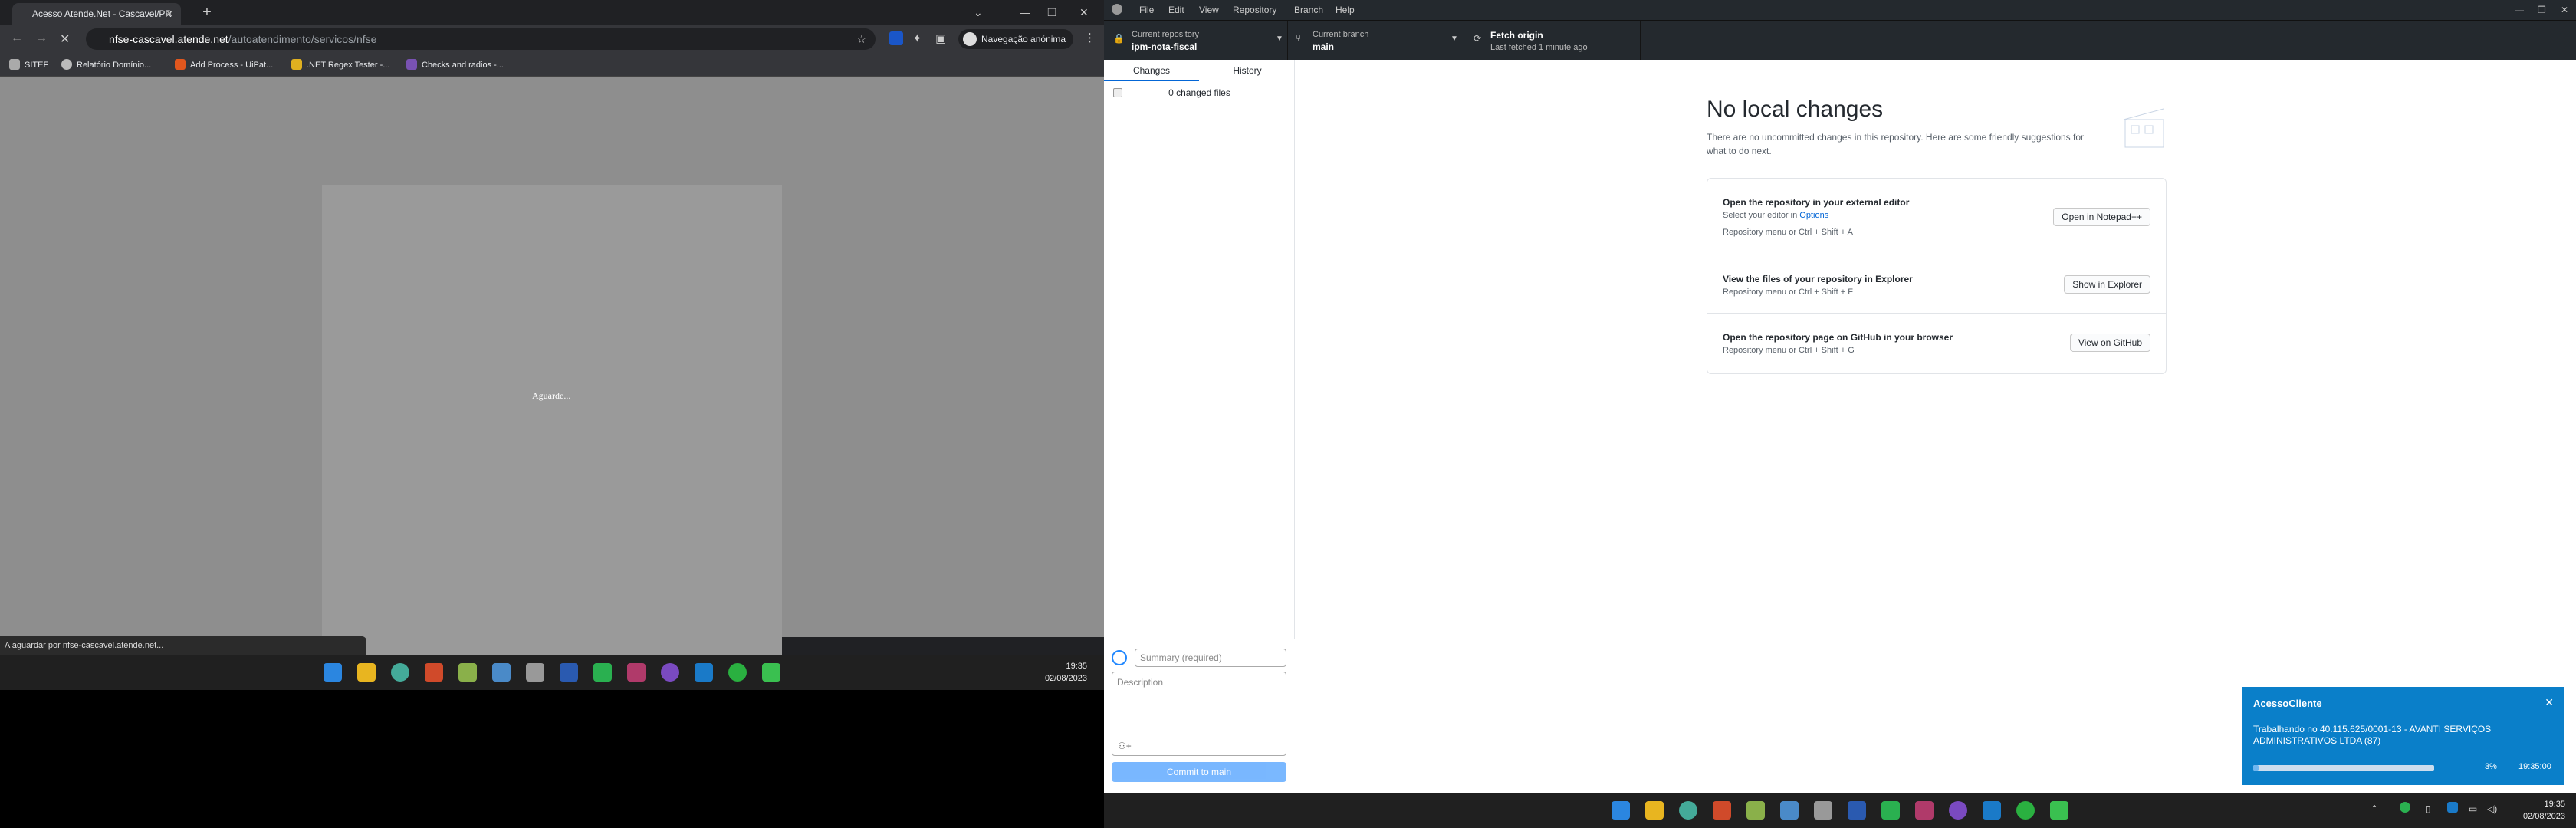  Describe the element at coordinates (1762, 215) in the screenshot. I see `card-line-prefix: Select your editor in` at that location.